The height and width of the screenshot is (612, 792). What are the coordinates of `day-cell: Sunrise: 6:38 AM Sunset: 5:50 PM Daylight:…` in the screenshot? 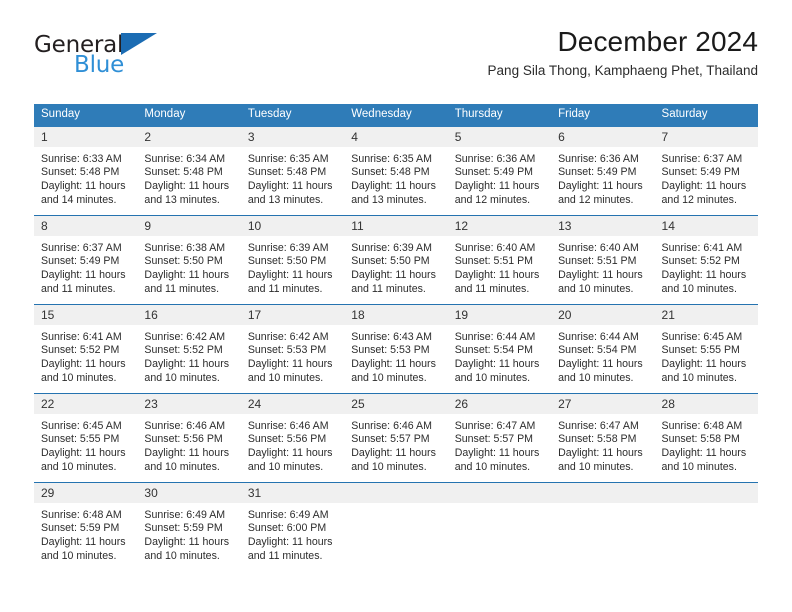 It's located at (189, 269).